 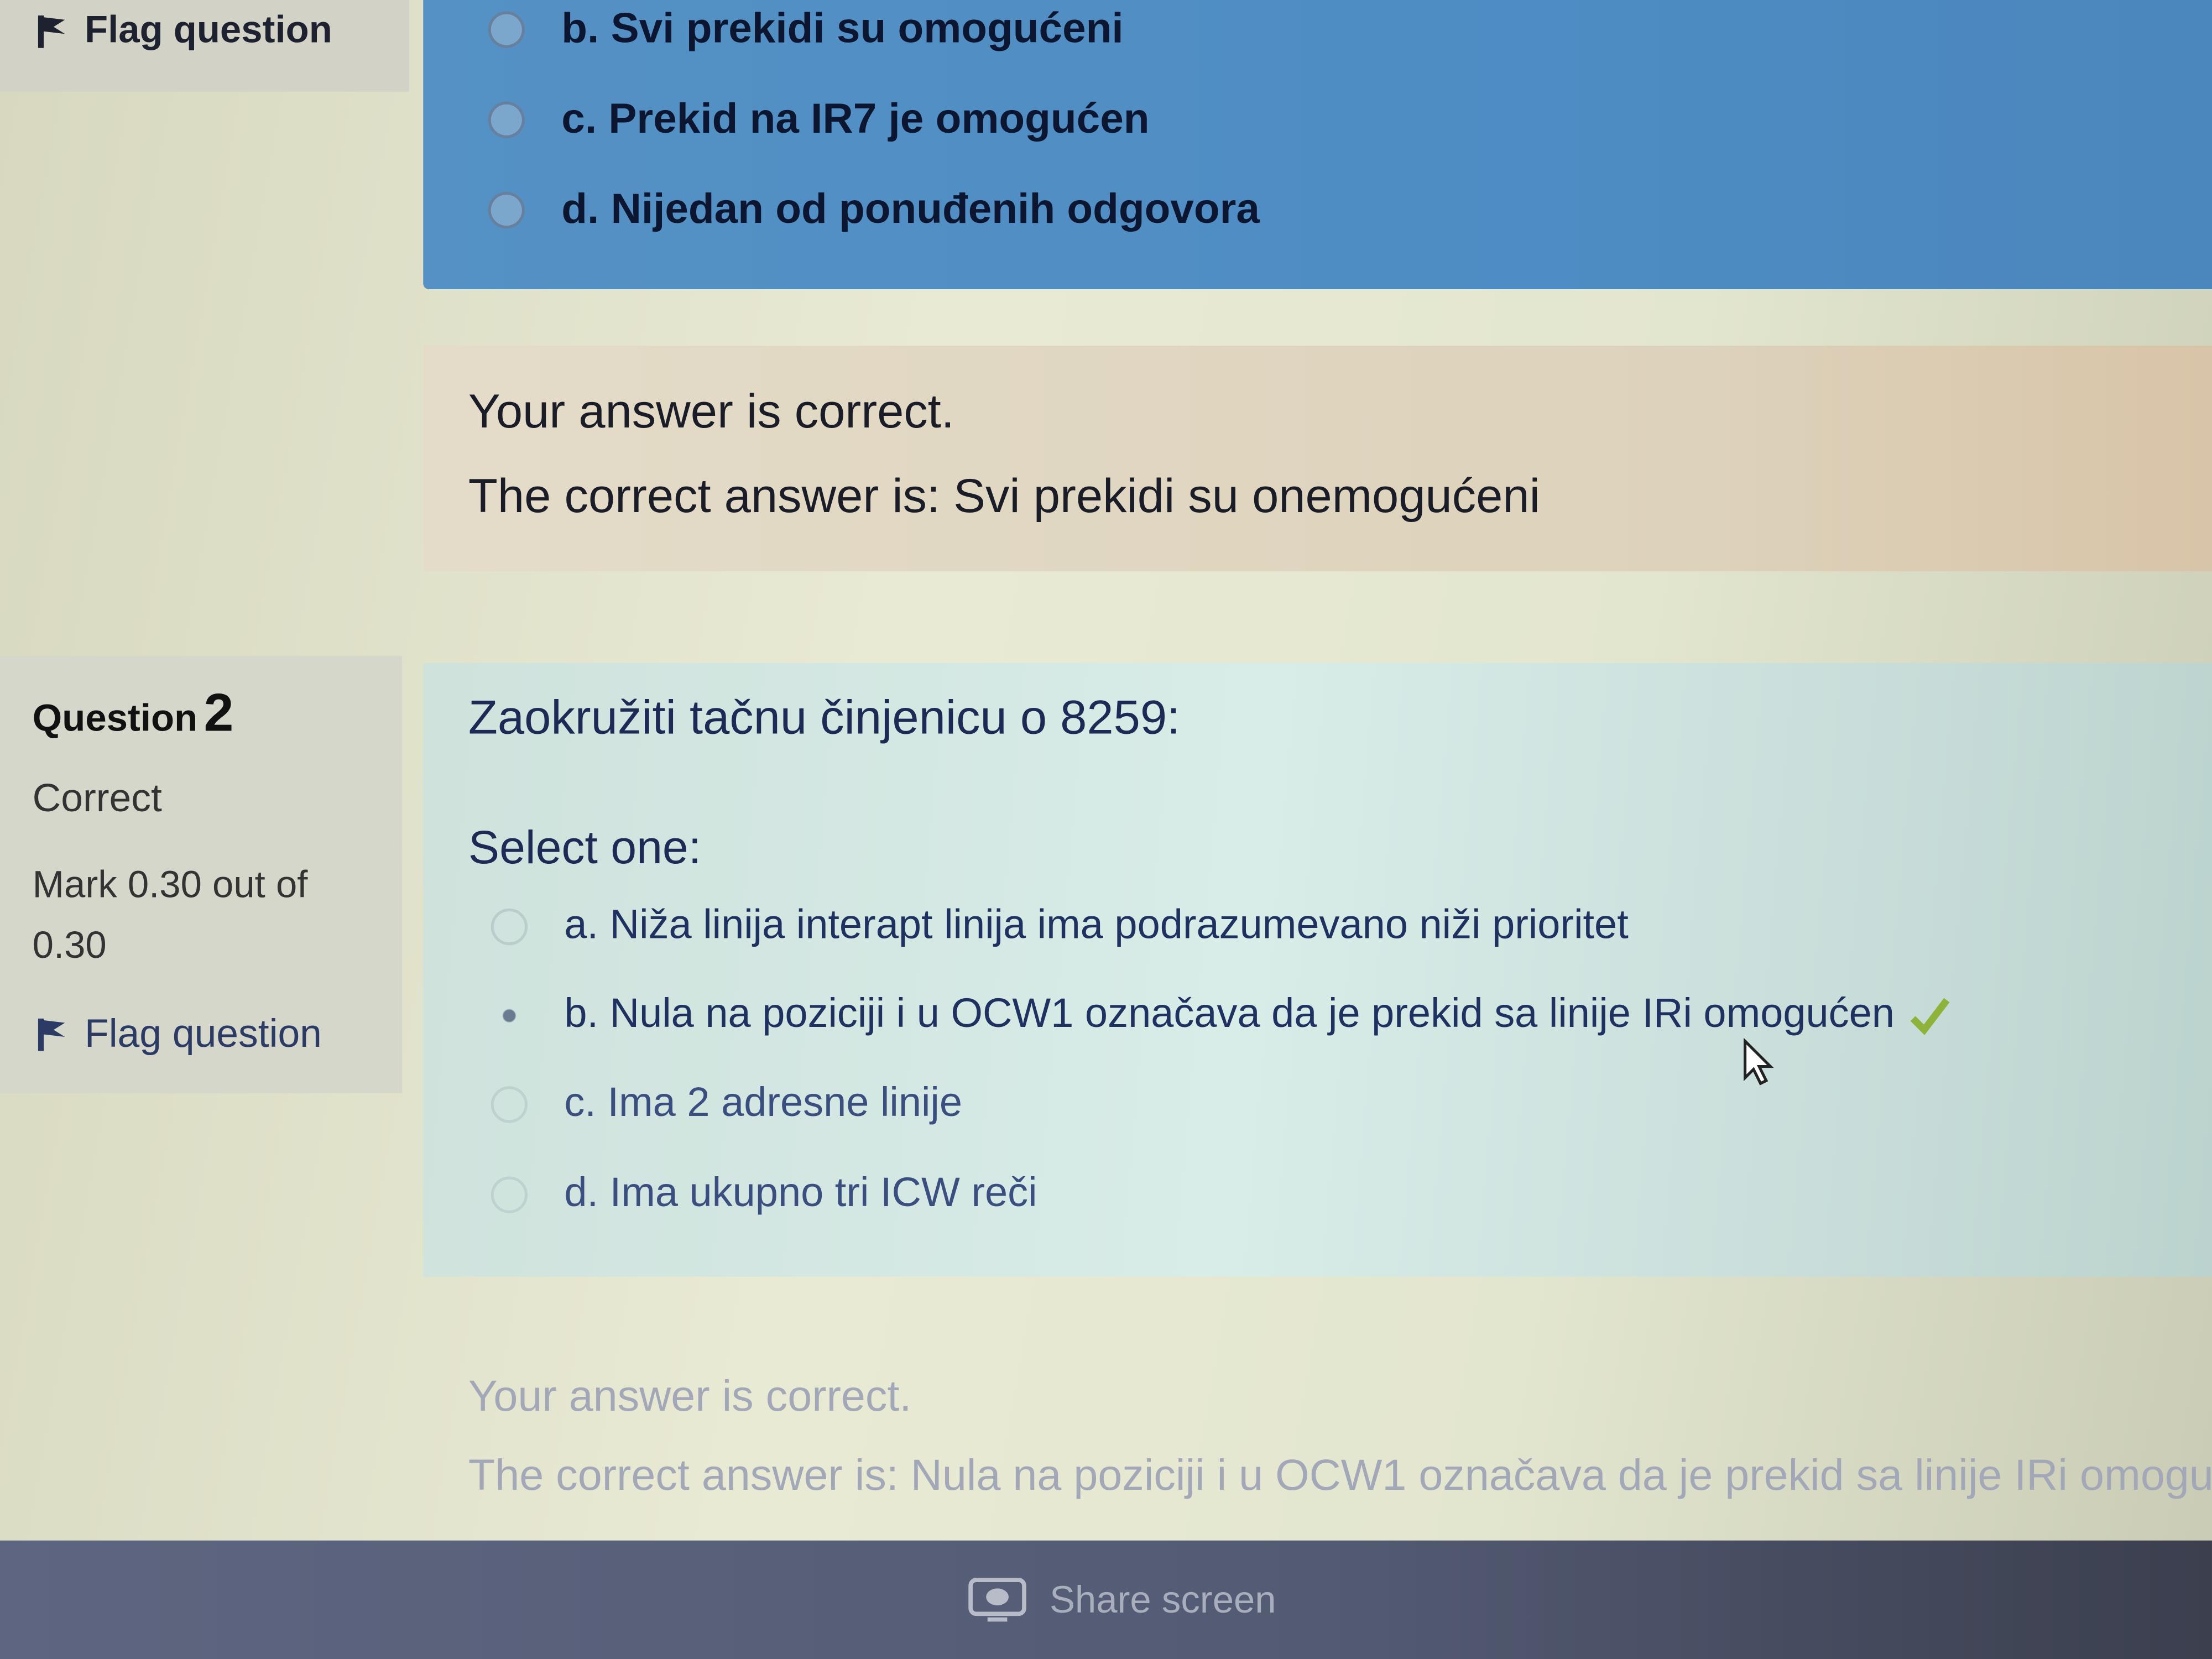 I want to click on bottom-share-bar: Share screen, so click(x=1106, y=1600).